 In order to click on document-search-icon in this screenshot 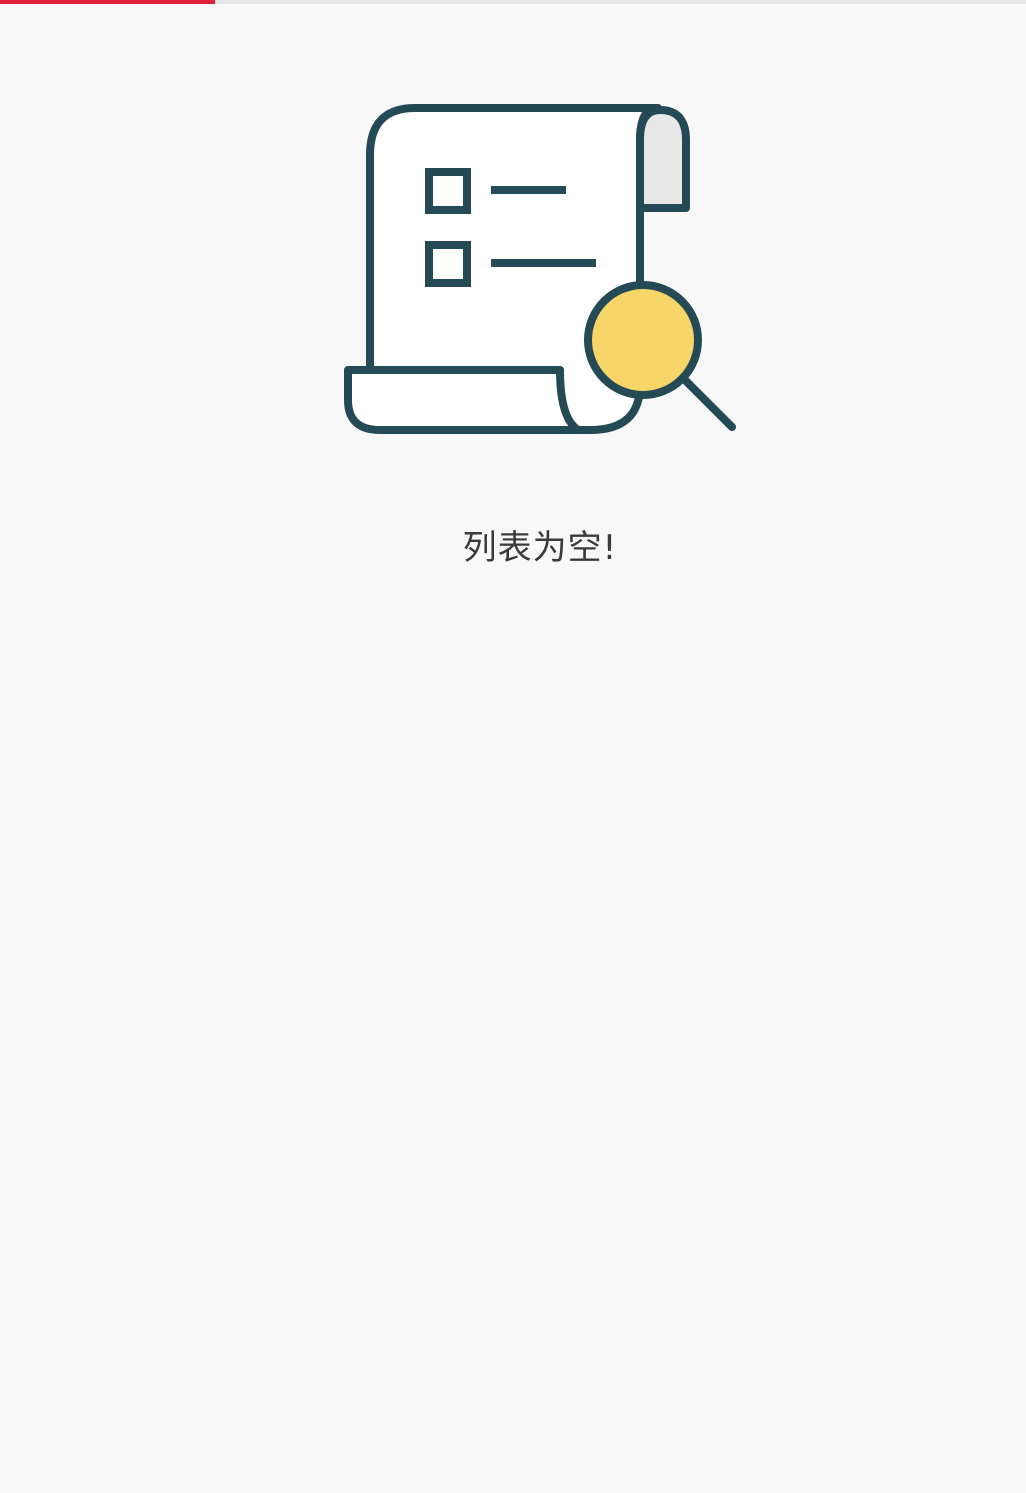, I will do `click(540, 270)`.